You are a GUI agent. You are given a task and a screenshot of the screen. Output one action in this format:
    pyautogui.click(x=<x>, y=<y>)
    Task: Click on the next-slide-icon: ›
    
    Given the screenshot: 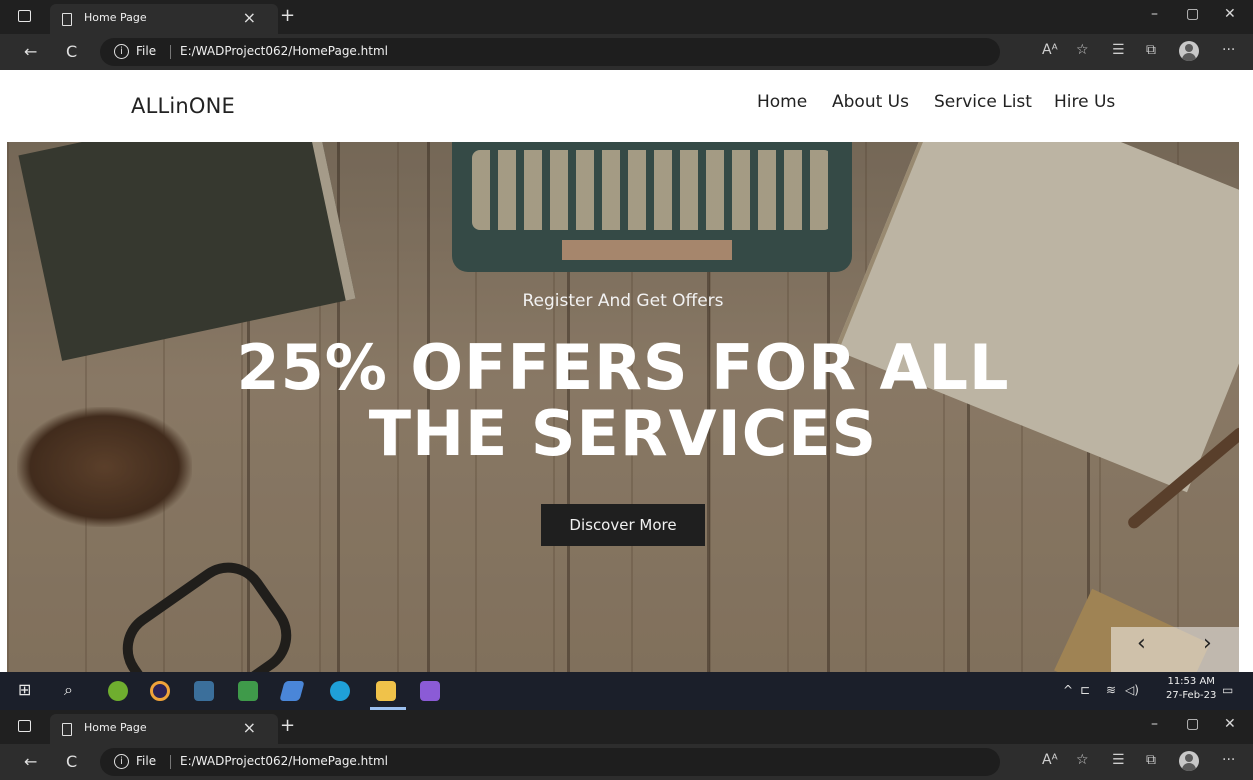 What is the action you would take?
    pyautogui.click(x=1207, y=643)
    